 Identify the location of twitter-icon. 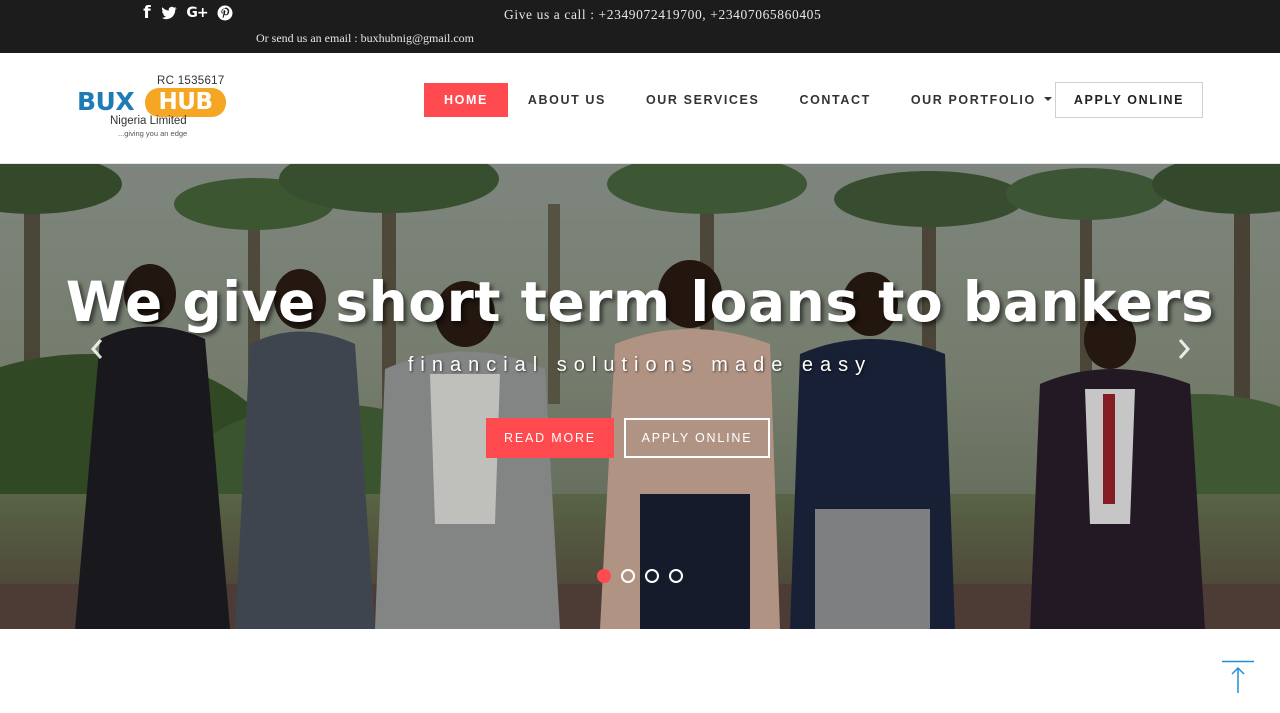
(169, 13).